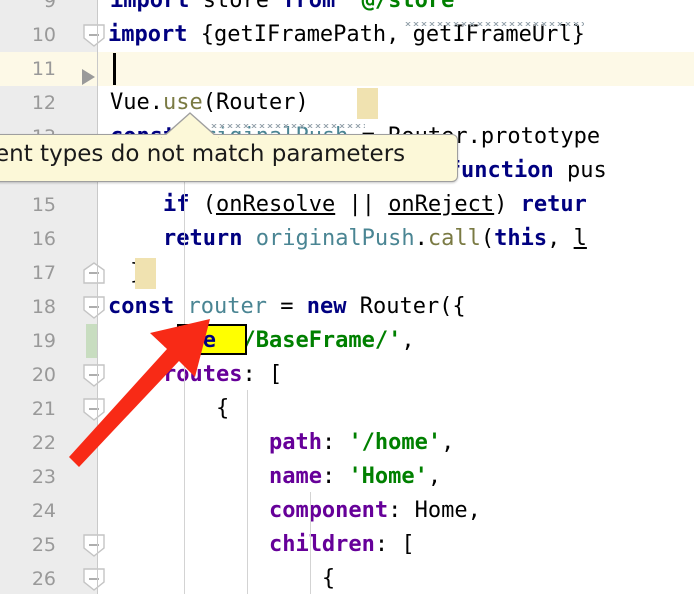  What do you see at coordinates (347, 69) in the screenshot?
I see `editor-line: 11` at bounding box center [347, 69].